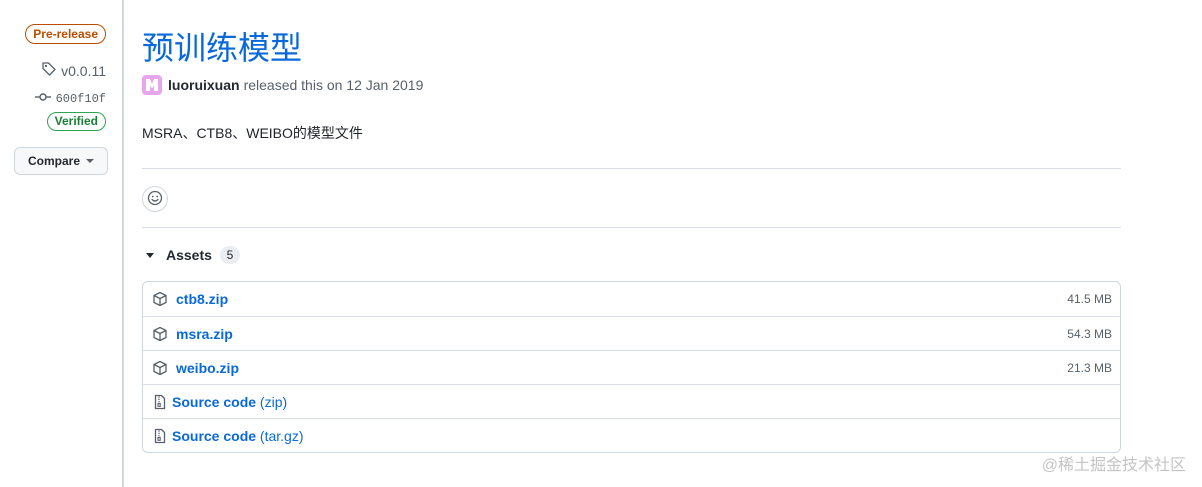 The width and height of the screenshot is (1202, 487). What do you see at coordinates (621, 299) in the screenshot?
I see `asset-link: ctb8.zip` at bounding box center [621, 299].